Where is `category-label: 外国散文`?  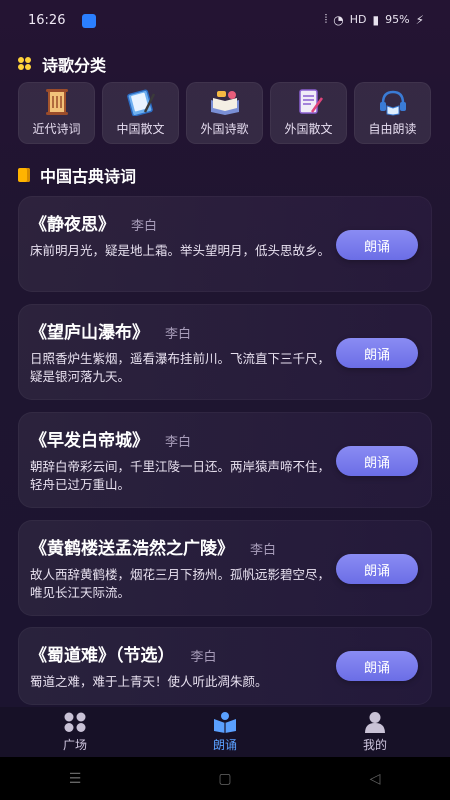
category-label: 外国散文 is located at coordinates (308, 129).